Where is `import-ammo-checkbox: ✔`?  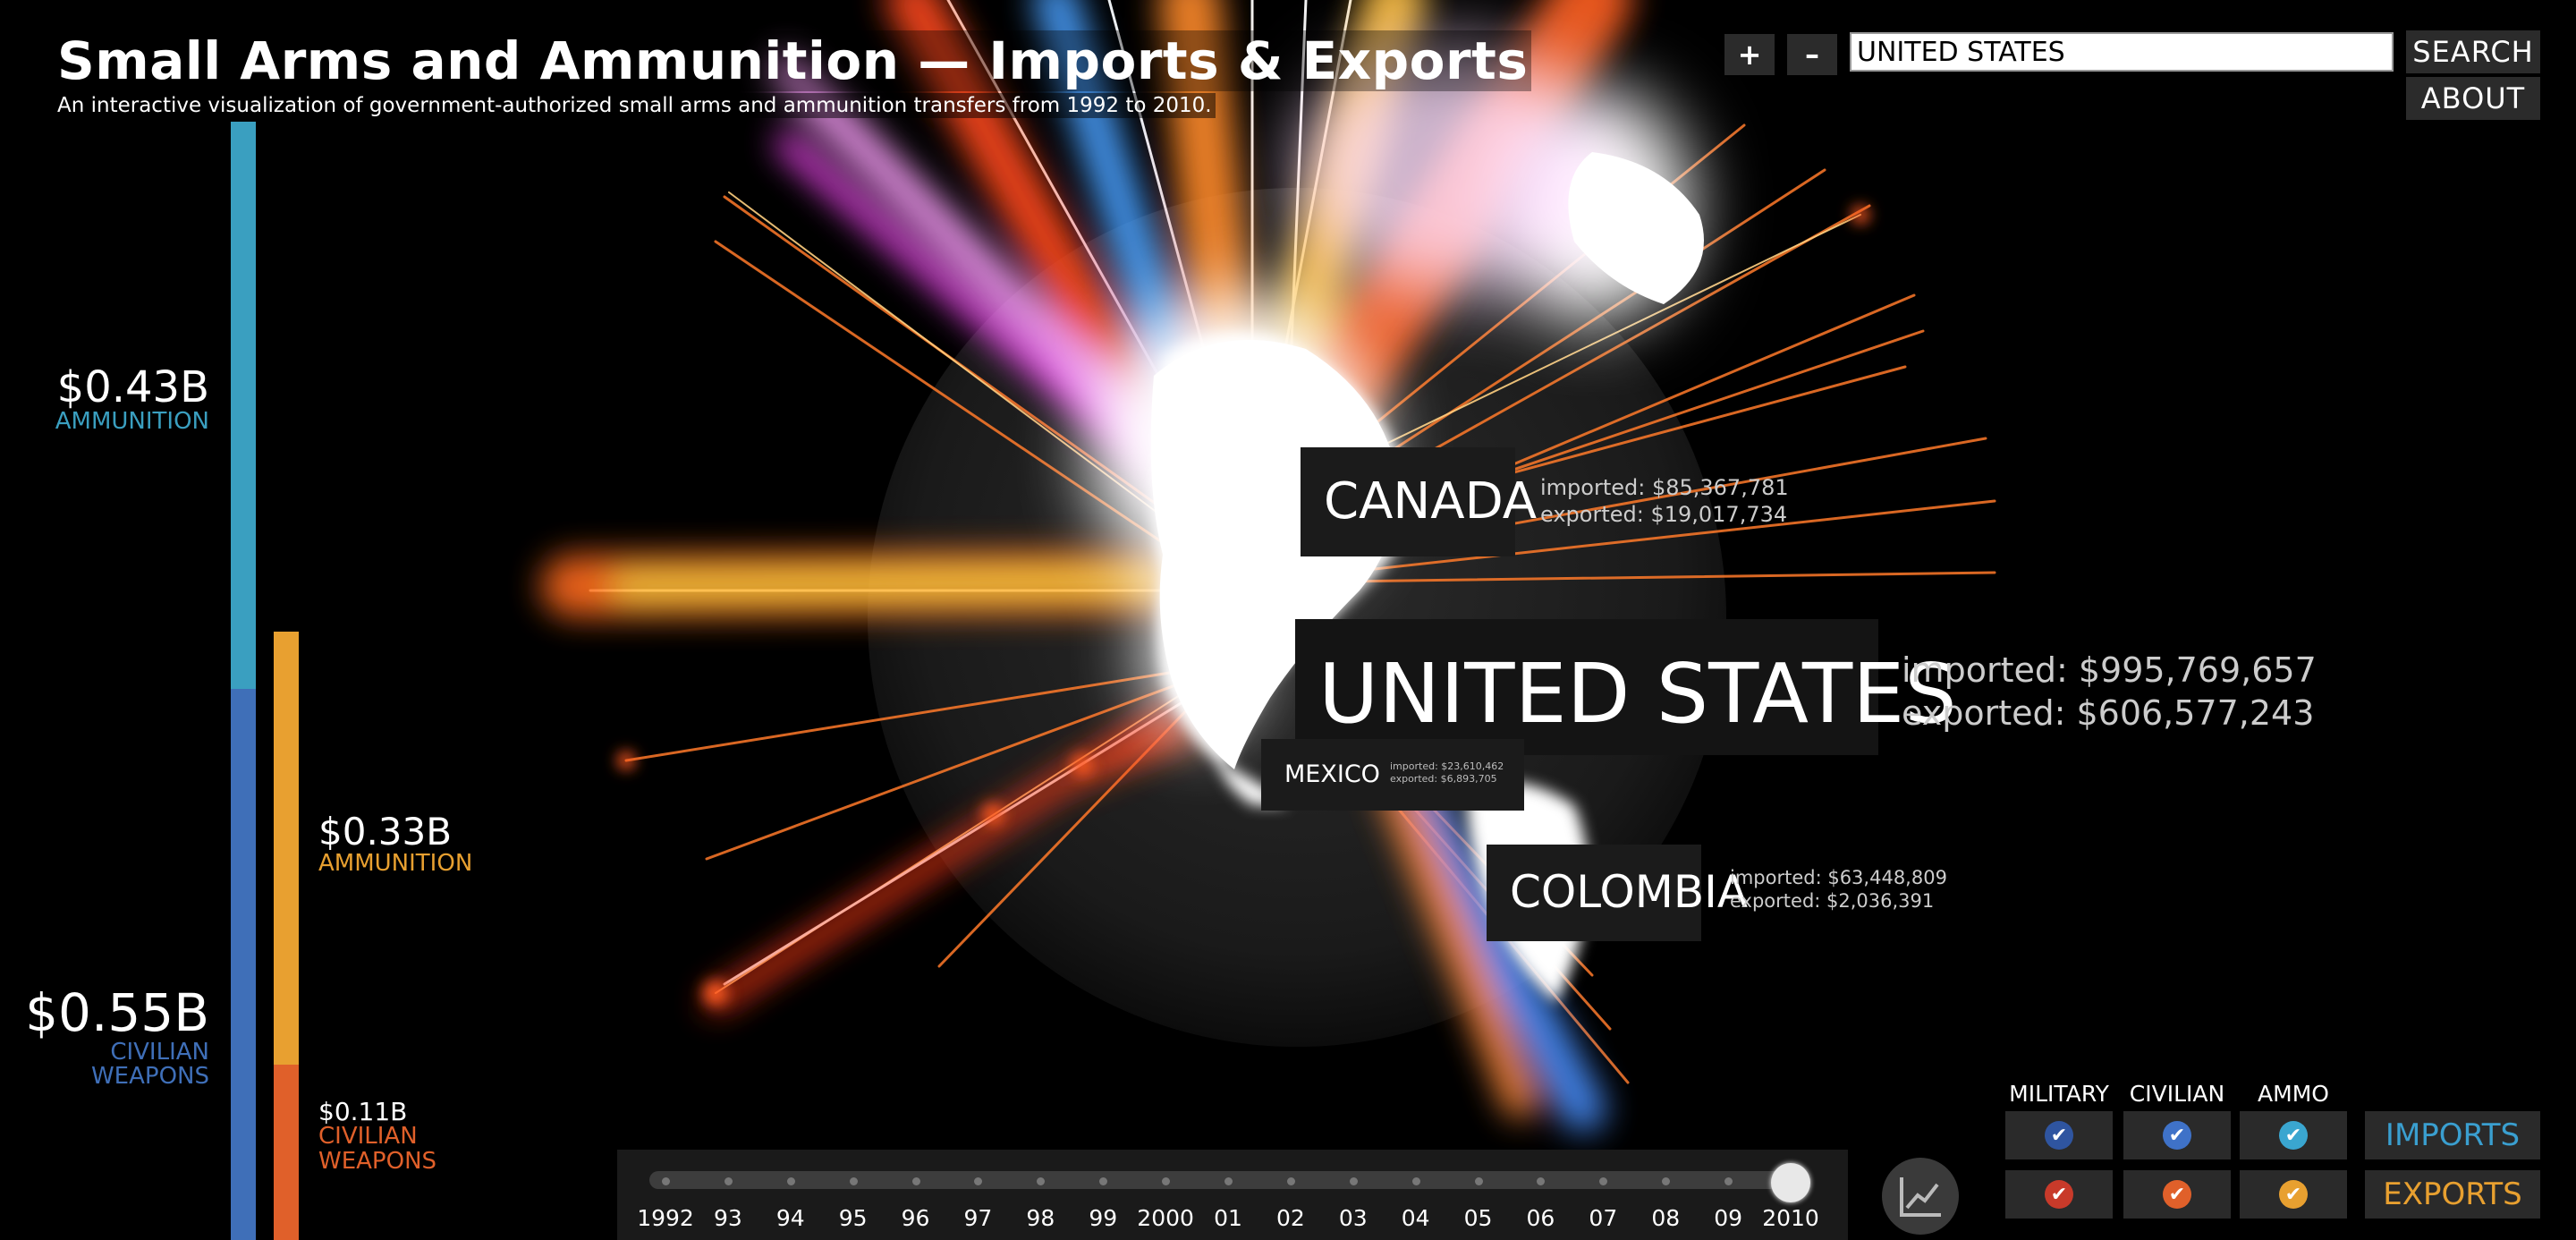 import-ammo-checkbox: ✔ is located at coordinates (2293, 1135).